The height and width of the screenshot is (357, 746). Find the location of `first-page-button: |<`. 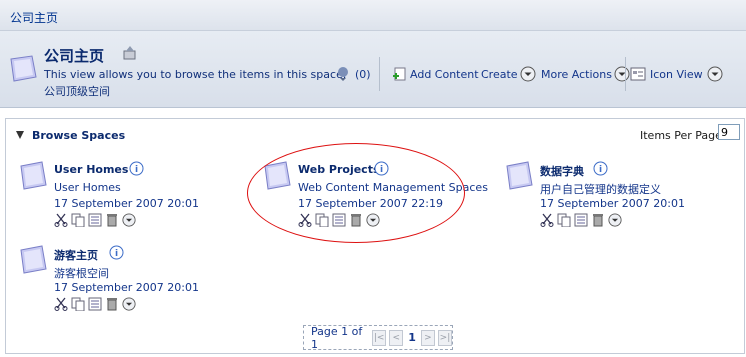

first-page-button: |< is located at coordinates (379, 337).